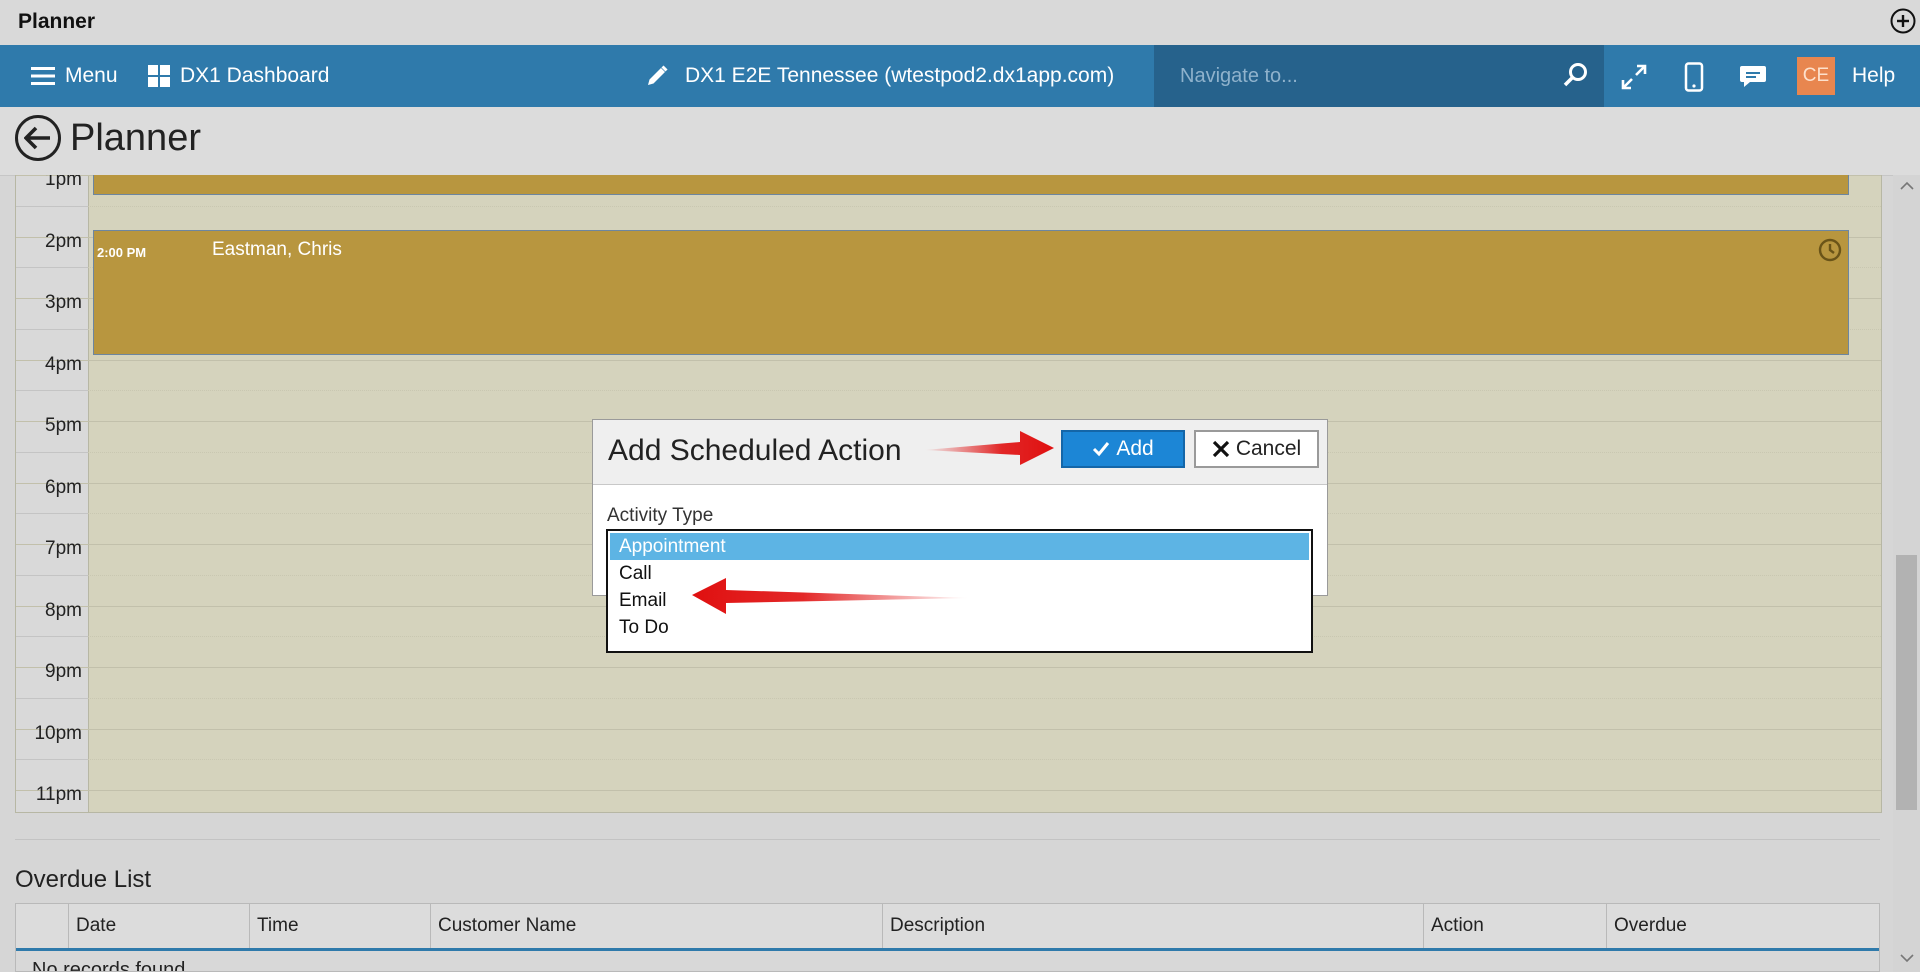 Image resolution: width=1920 pixels, height=972 pixels. I want to click on event-name: Eastman, Chris, so click(277, 249).